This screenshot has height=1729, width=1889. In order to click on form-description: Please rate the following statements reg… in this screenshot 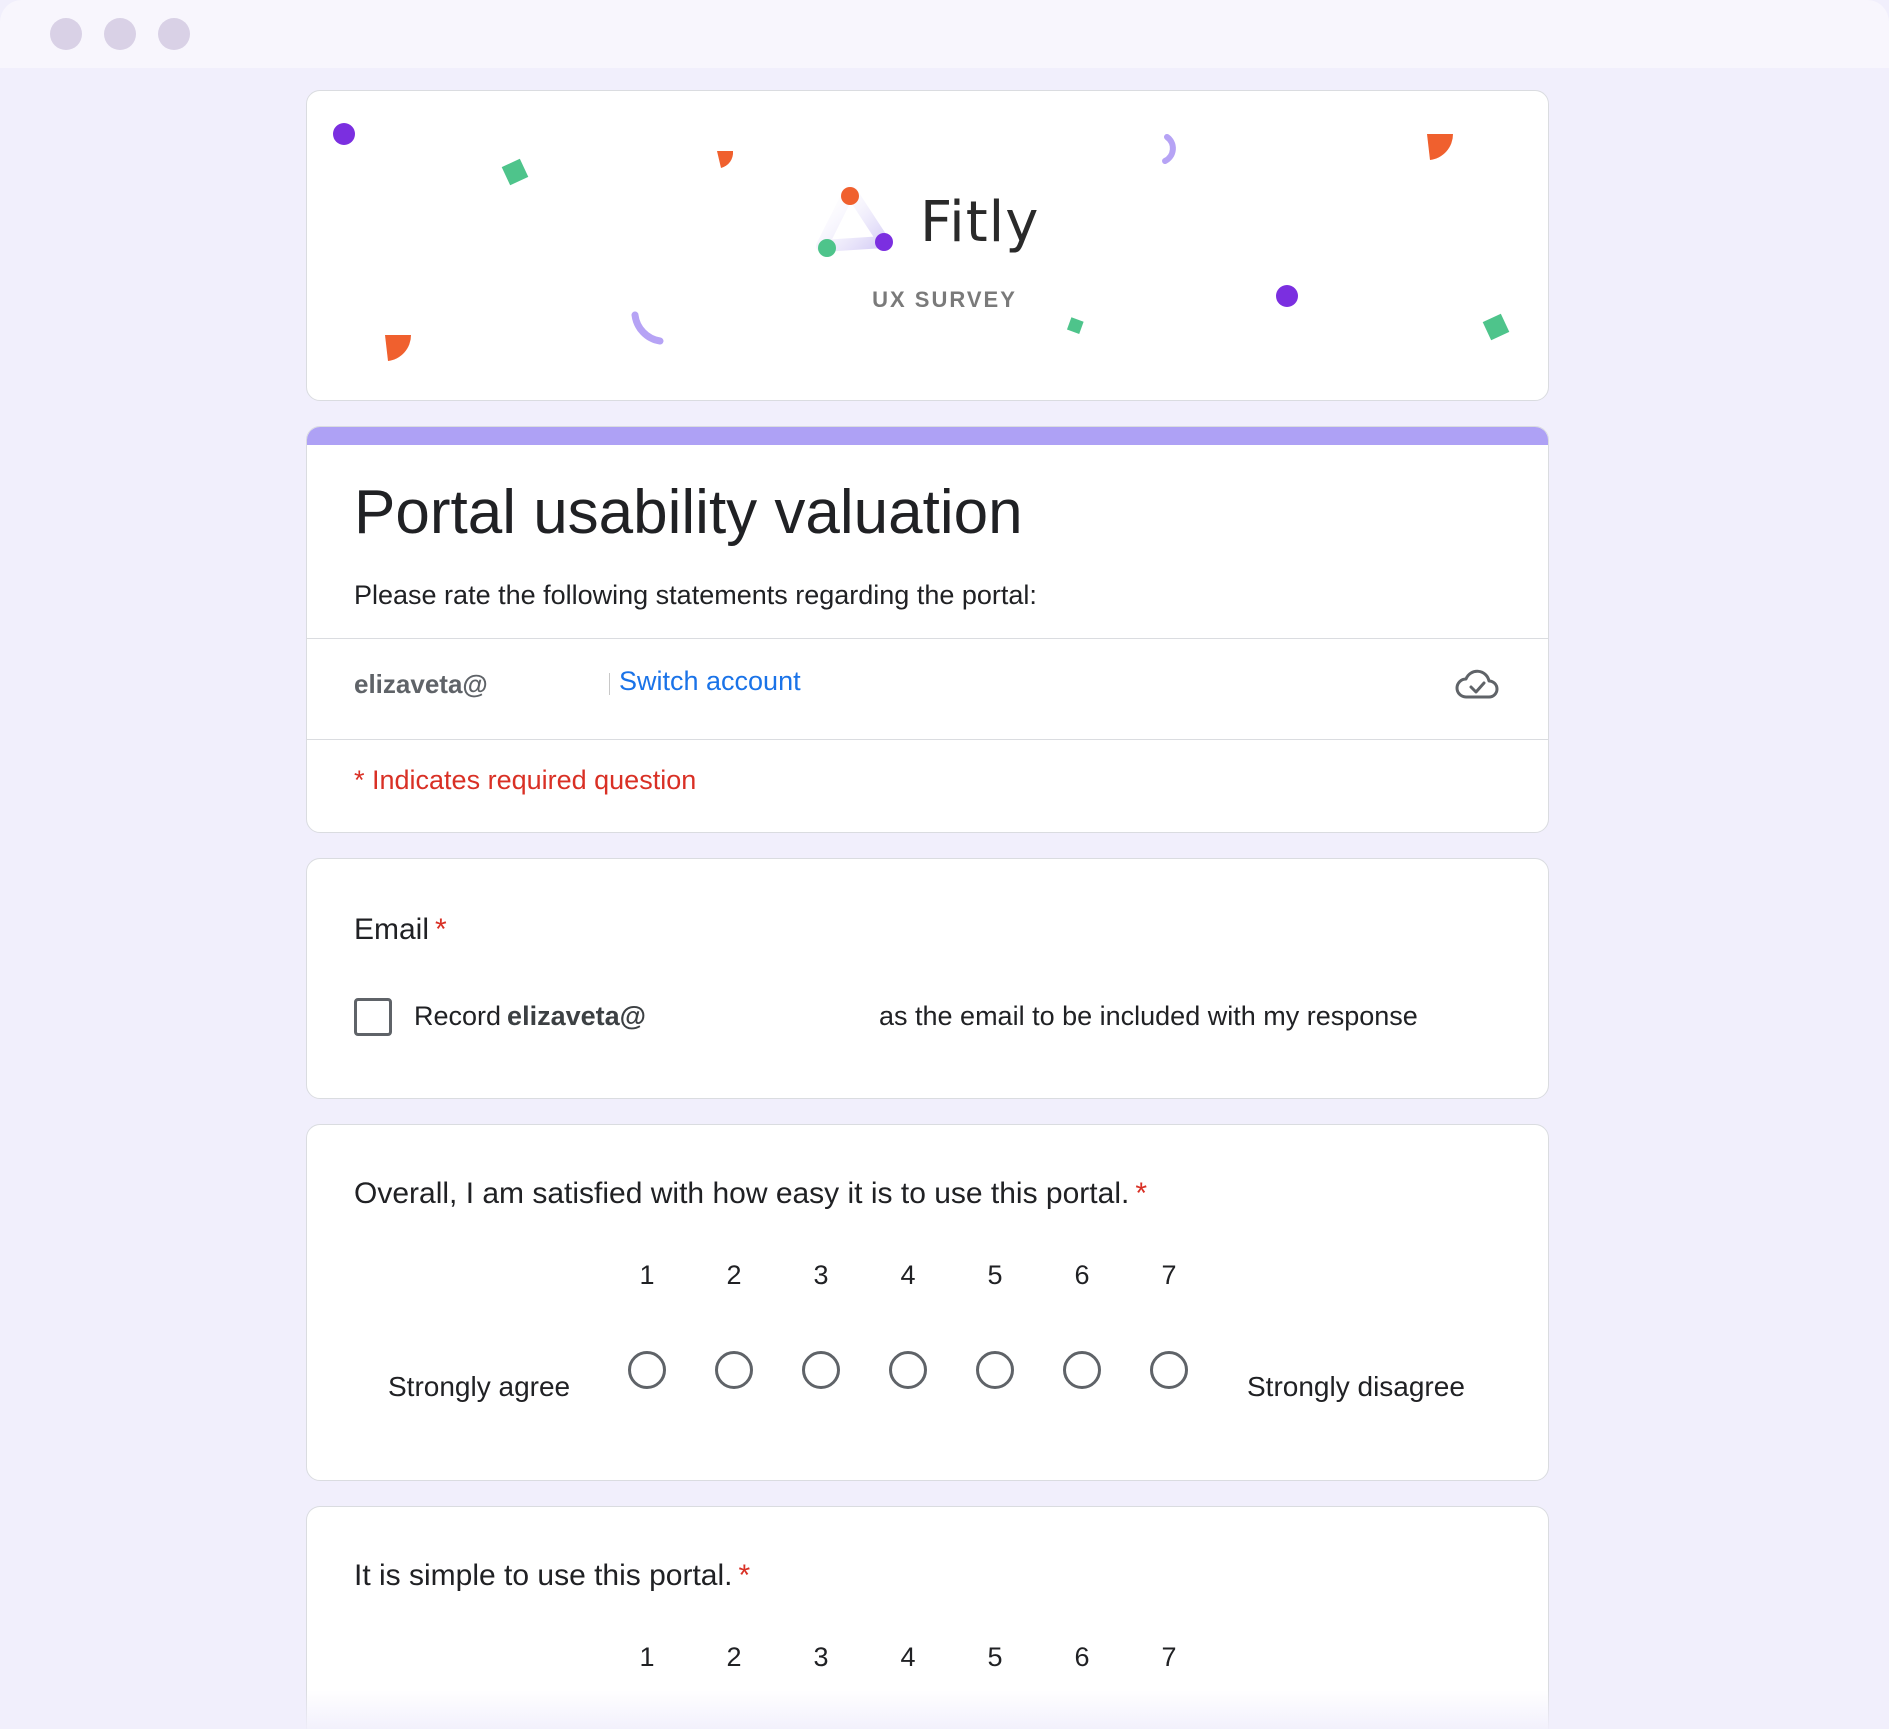, I will do `click(695, 595)`.